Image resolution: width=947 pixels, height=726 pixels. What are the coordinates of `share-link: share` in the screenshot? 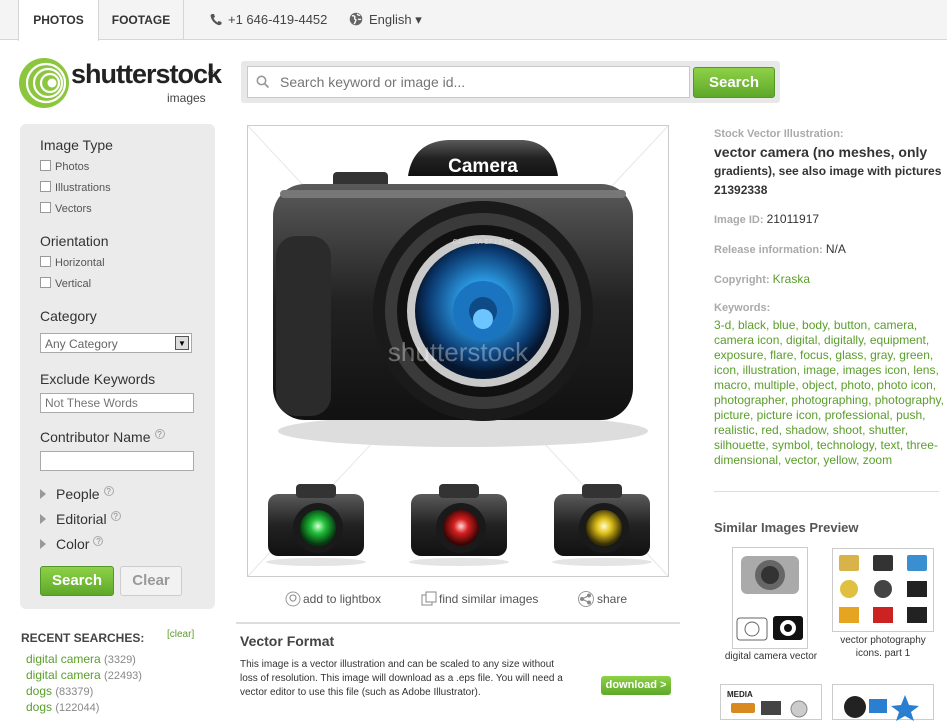 It's located at (602, 599).